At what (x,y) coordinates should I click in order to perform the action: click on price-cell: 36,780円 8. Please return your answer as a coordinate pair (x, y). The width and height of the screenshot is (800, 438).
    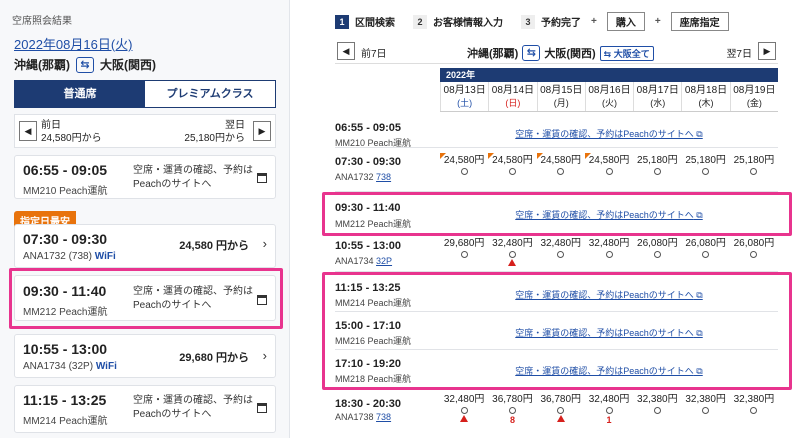
    Looking at the image, I should click on (512, 410).